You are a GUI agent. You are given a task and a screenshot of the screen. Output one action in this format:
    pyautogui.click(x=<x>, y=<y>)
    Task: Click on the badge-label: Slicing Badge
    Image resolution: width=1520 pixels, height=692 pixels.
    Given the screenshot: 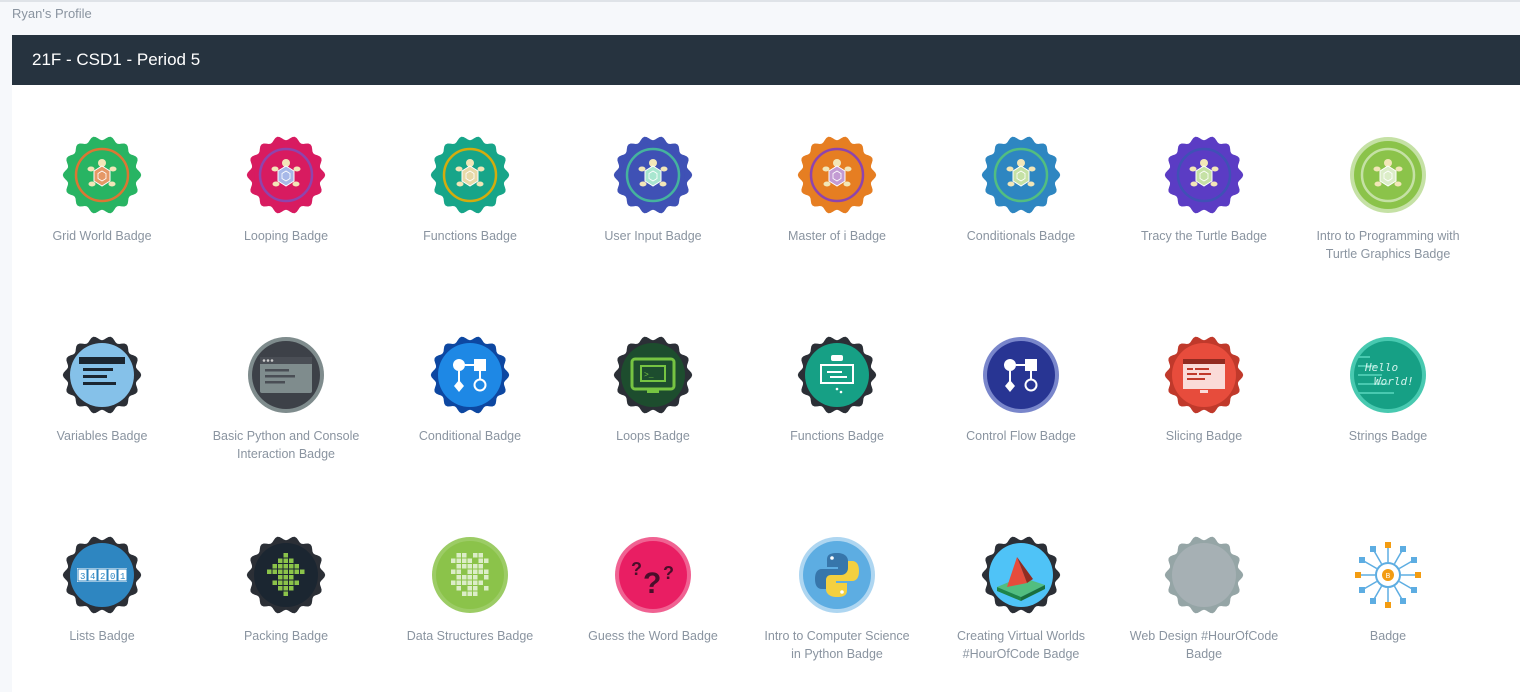 What is the action you would take?
    pyautogui.click(x=1204, y=436)
    